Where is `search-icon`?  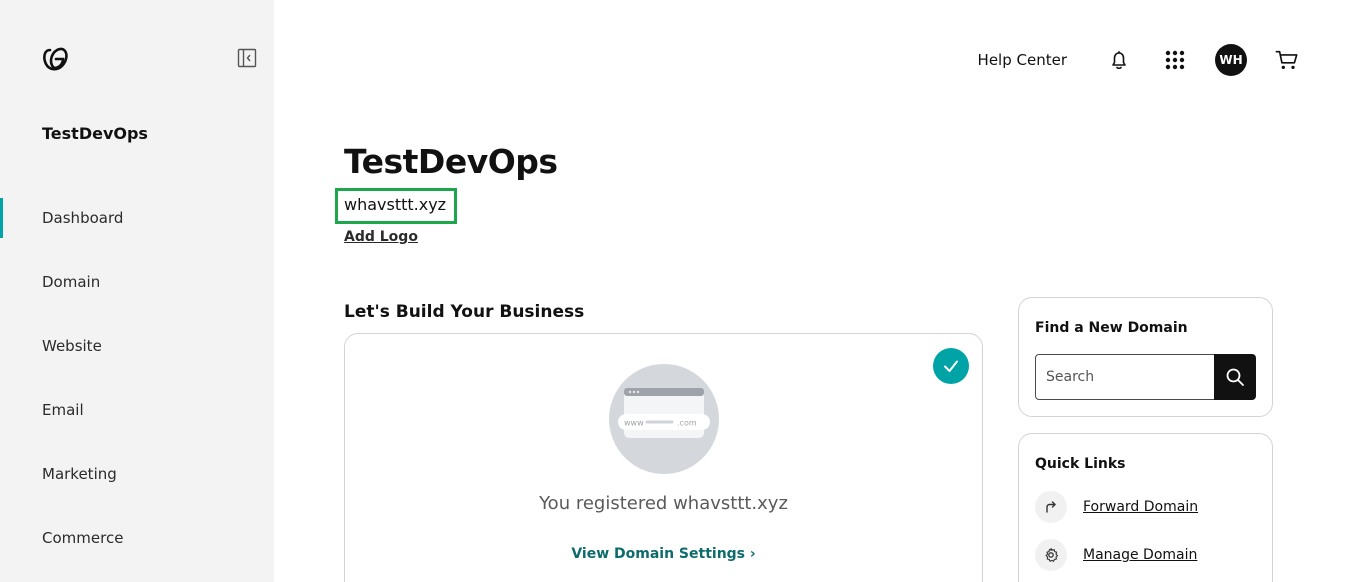
search-icon is located at coordinates (1235, 377).